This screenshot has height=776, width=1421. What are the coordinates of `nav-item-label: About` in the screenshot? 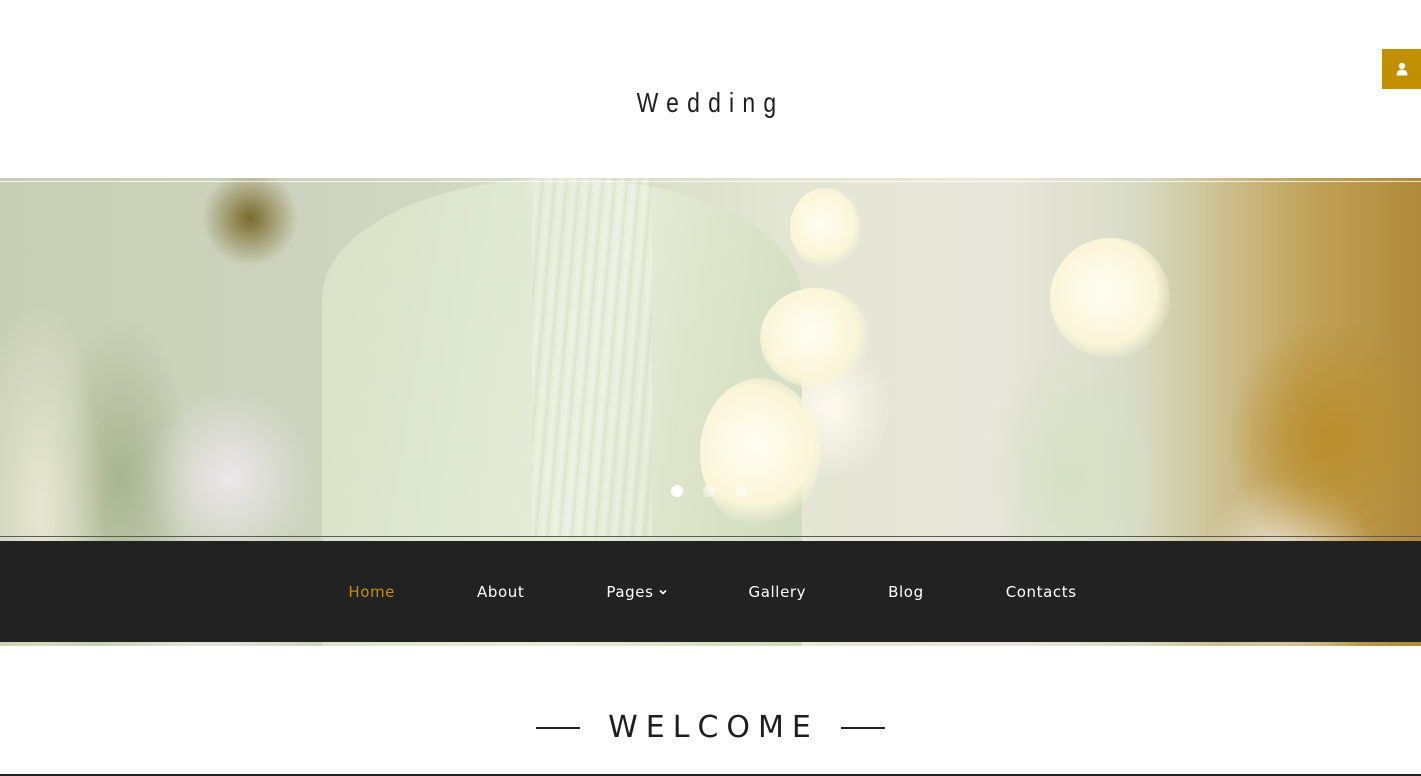 It's located at (501, 591).